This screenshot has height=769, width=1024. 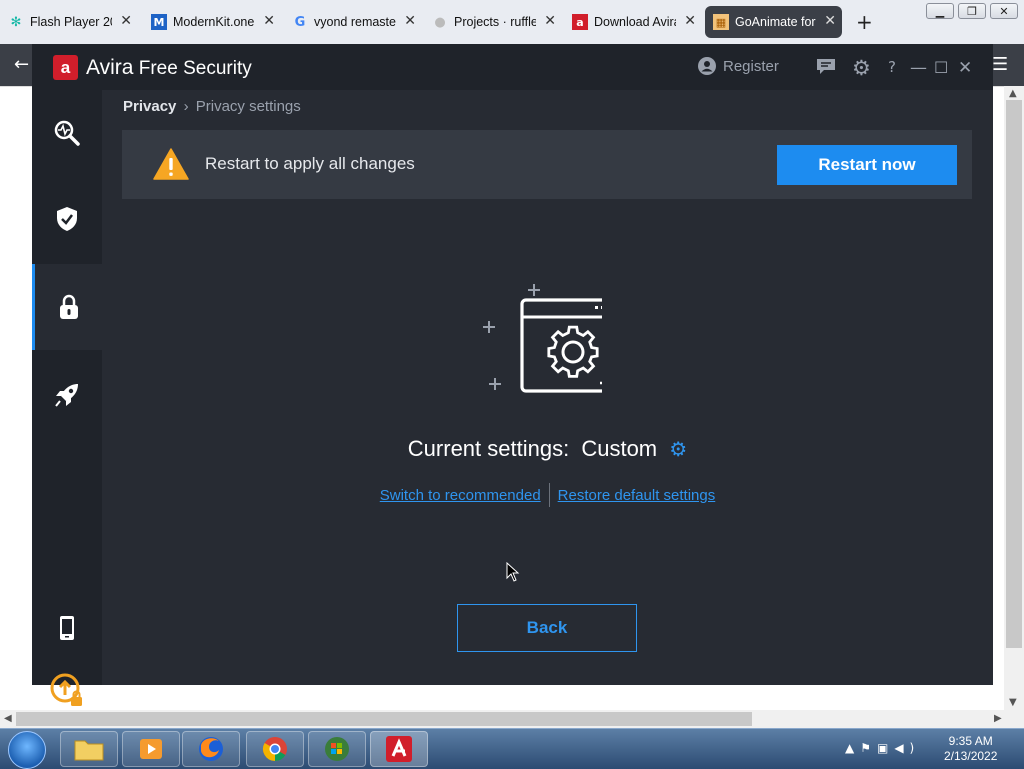 I want to click on flash-icon: ✻, so click(x=16, y=22).